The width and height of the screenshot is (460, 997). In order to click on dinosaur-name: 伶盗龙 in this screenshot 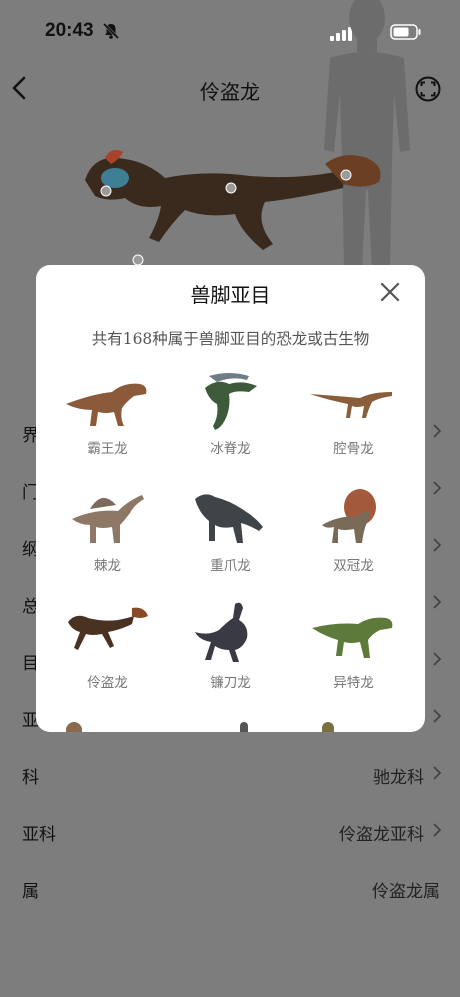, I will do `click(107, 683)`.